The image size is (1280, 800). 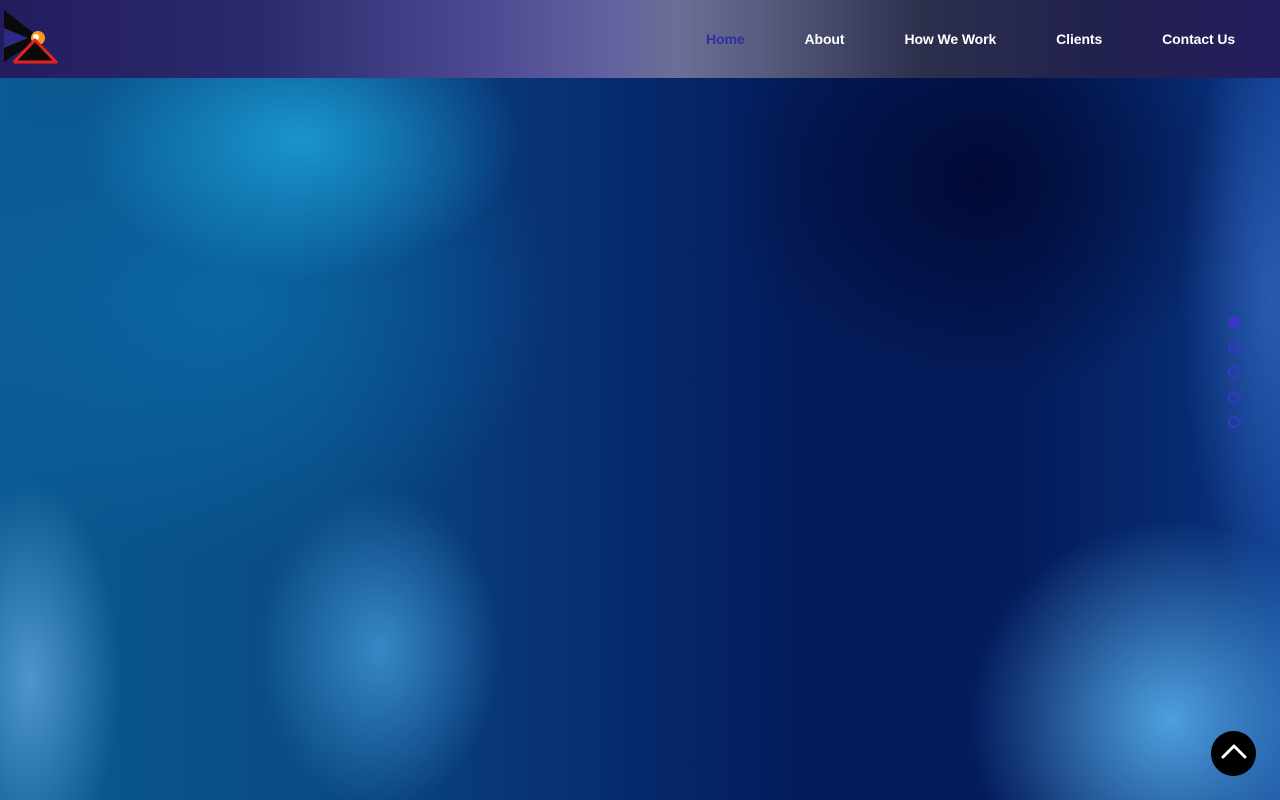 What do you see at coordinates (825, 39) in the screenshot?
I see `nav-item-about: About` at bounding box center [825, 39].